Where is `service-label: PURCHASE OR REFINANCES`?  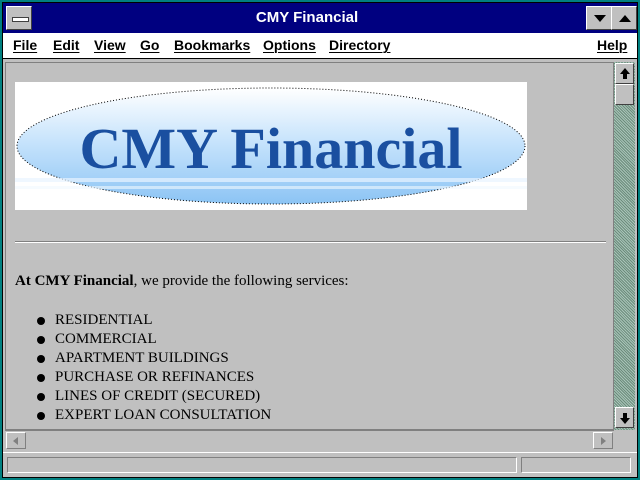 service-label: PURCHASE OR REFINANCES is located at coordinates (155, 377).